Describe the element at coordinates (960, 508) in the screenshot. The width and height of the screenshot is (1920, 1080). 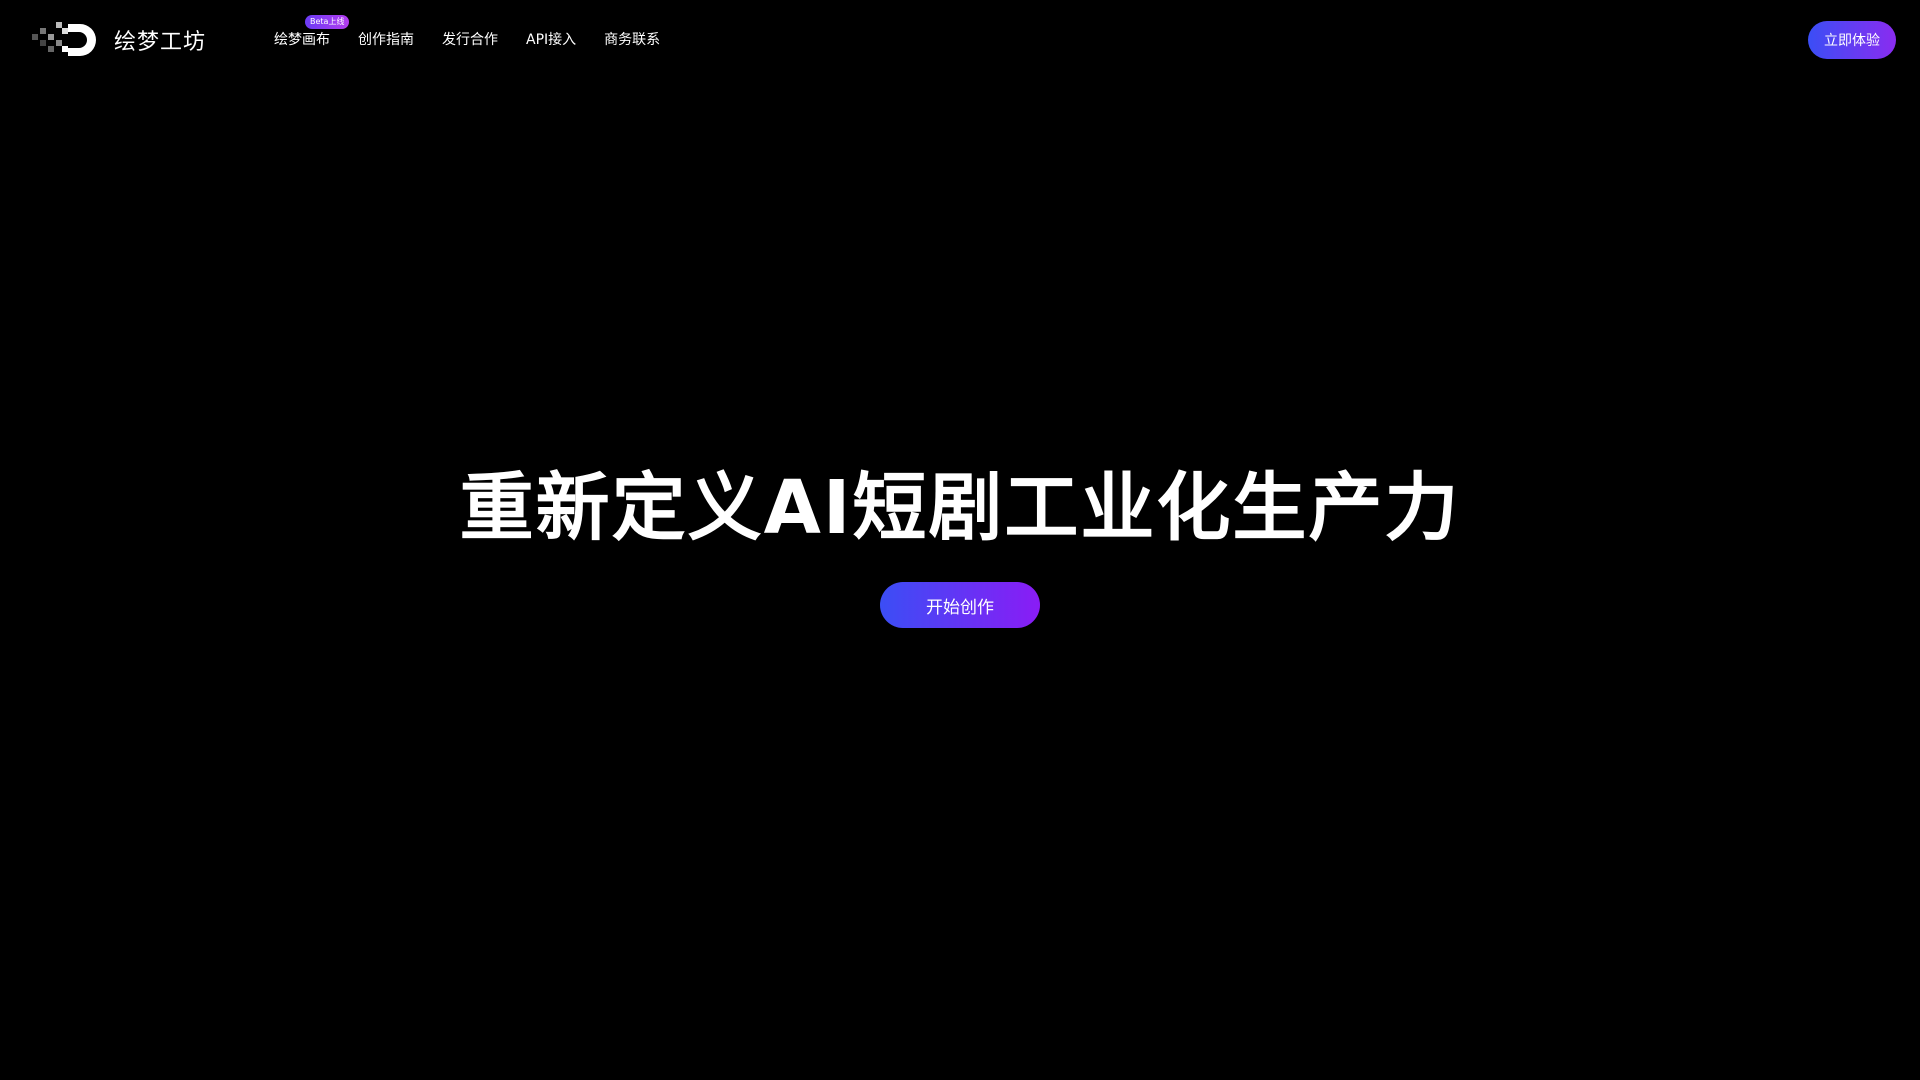
I see `hero-title: 重新定义AI短剧工业化生产力` at that location.